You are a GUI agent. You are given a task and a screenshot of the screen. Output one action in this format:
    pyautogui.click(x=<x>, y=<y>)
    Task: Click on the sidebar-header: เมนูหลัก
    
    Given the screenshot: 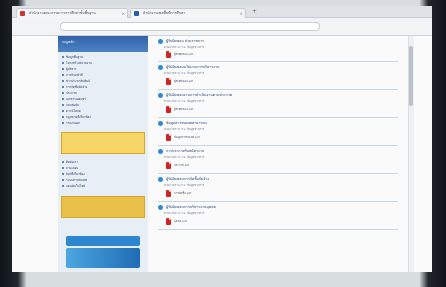 What is the action you would take?
    pyautogui.click(x=103, y=44)
    